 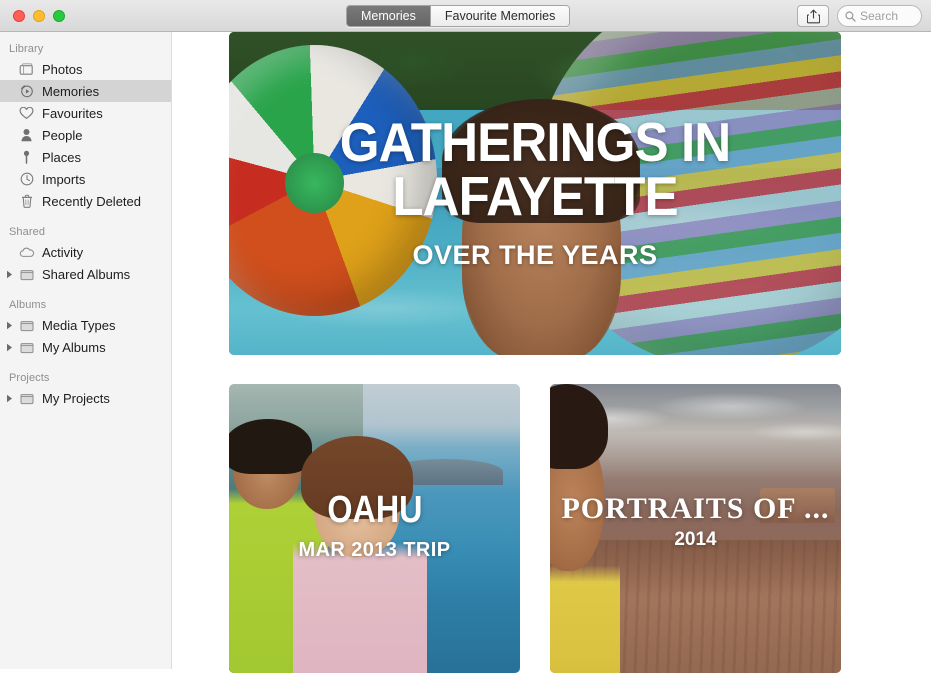 I want to click on sidebar-item-photos: Photos, so click(x=85, y=69).